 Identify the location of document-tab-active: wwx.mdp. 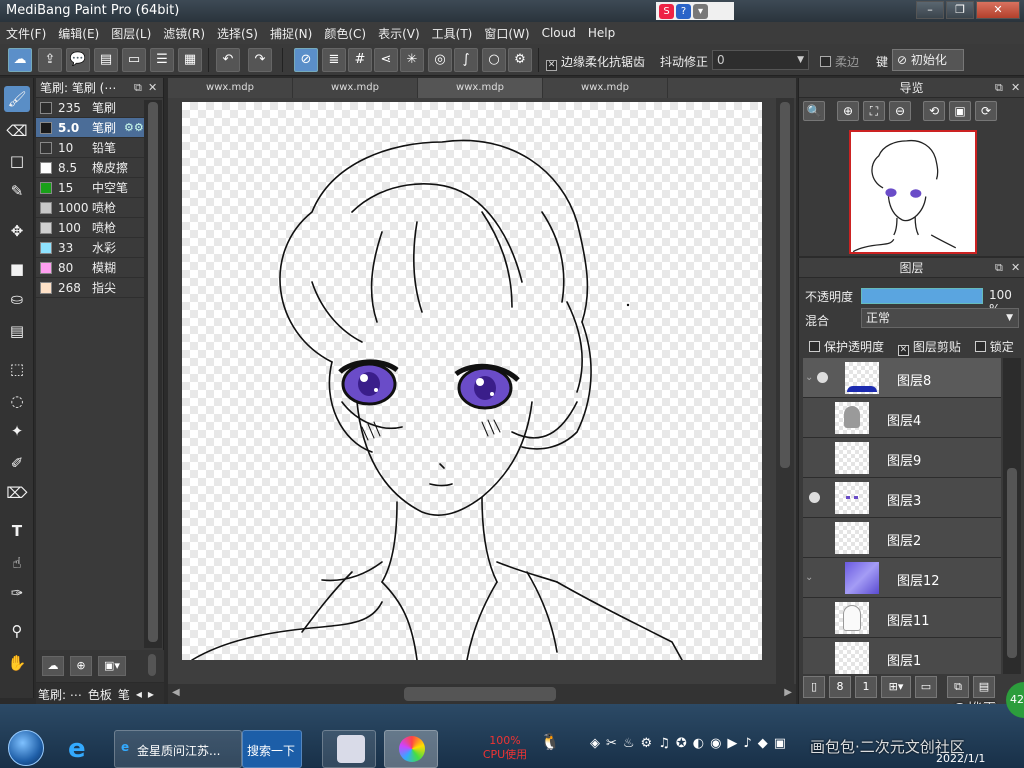
(480, 88).